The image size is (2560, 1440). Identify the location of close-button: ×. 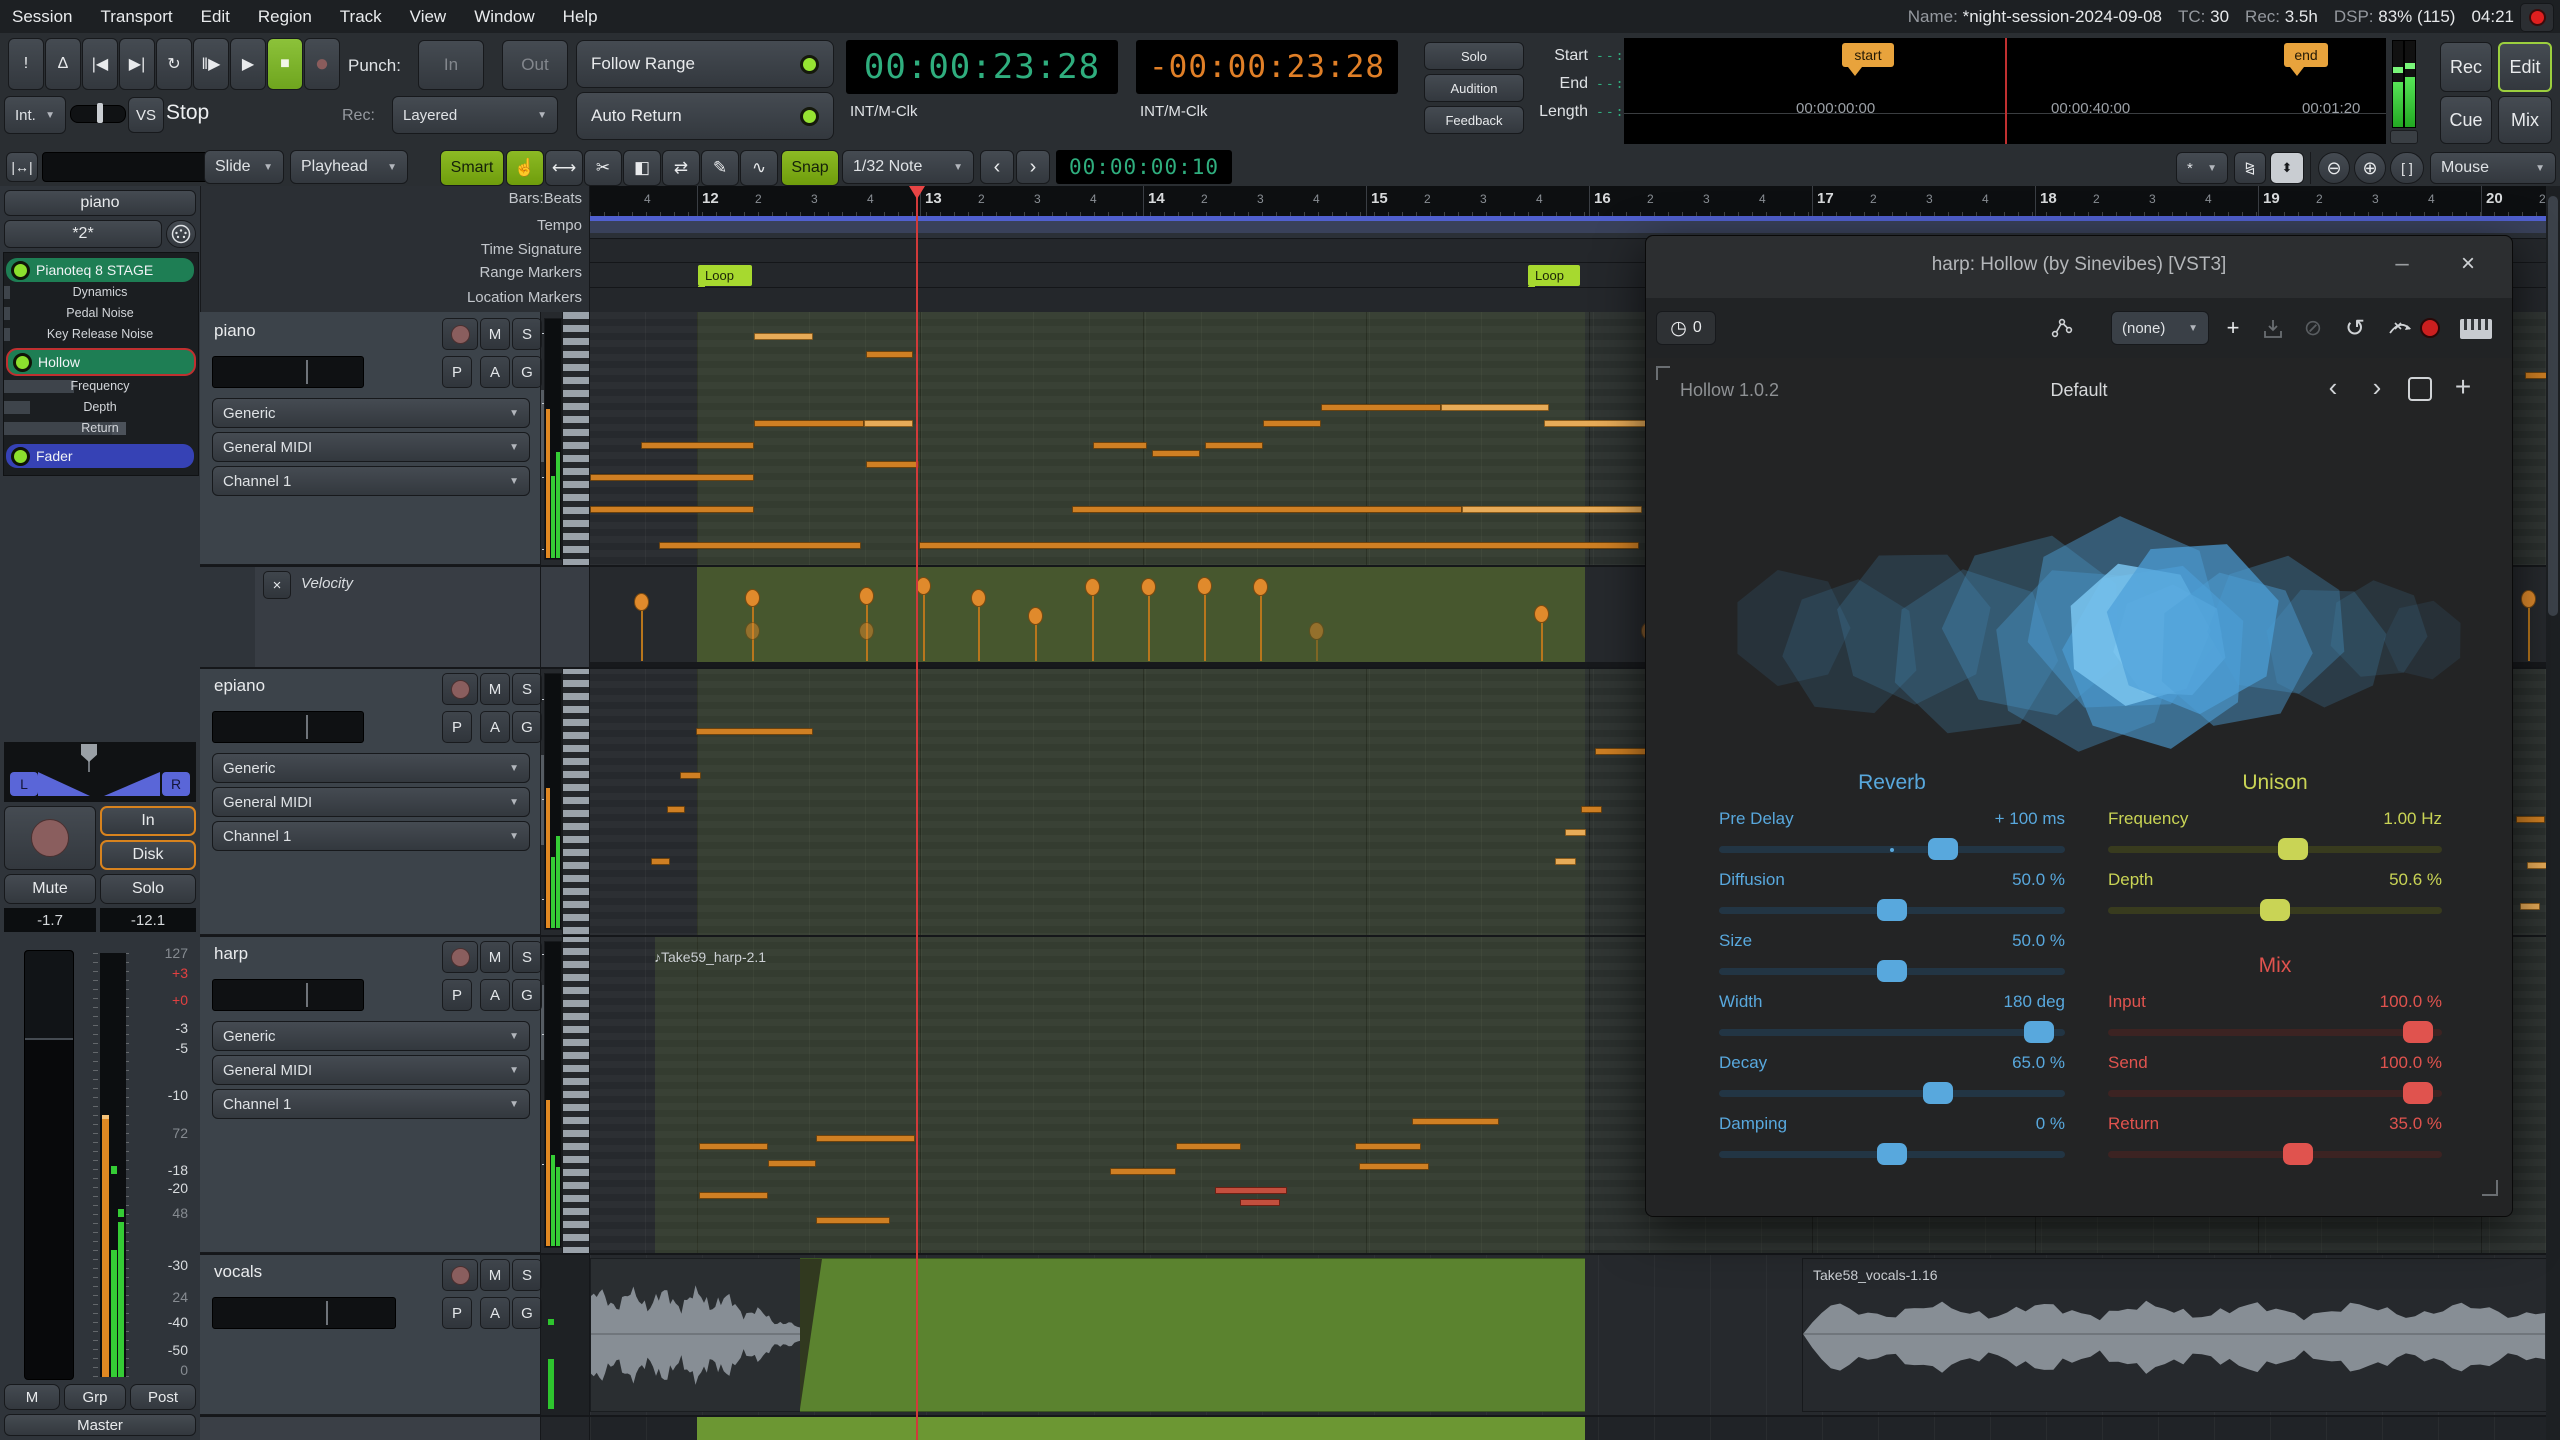
(2468, 264).